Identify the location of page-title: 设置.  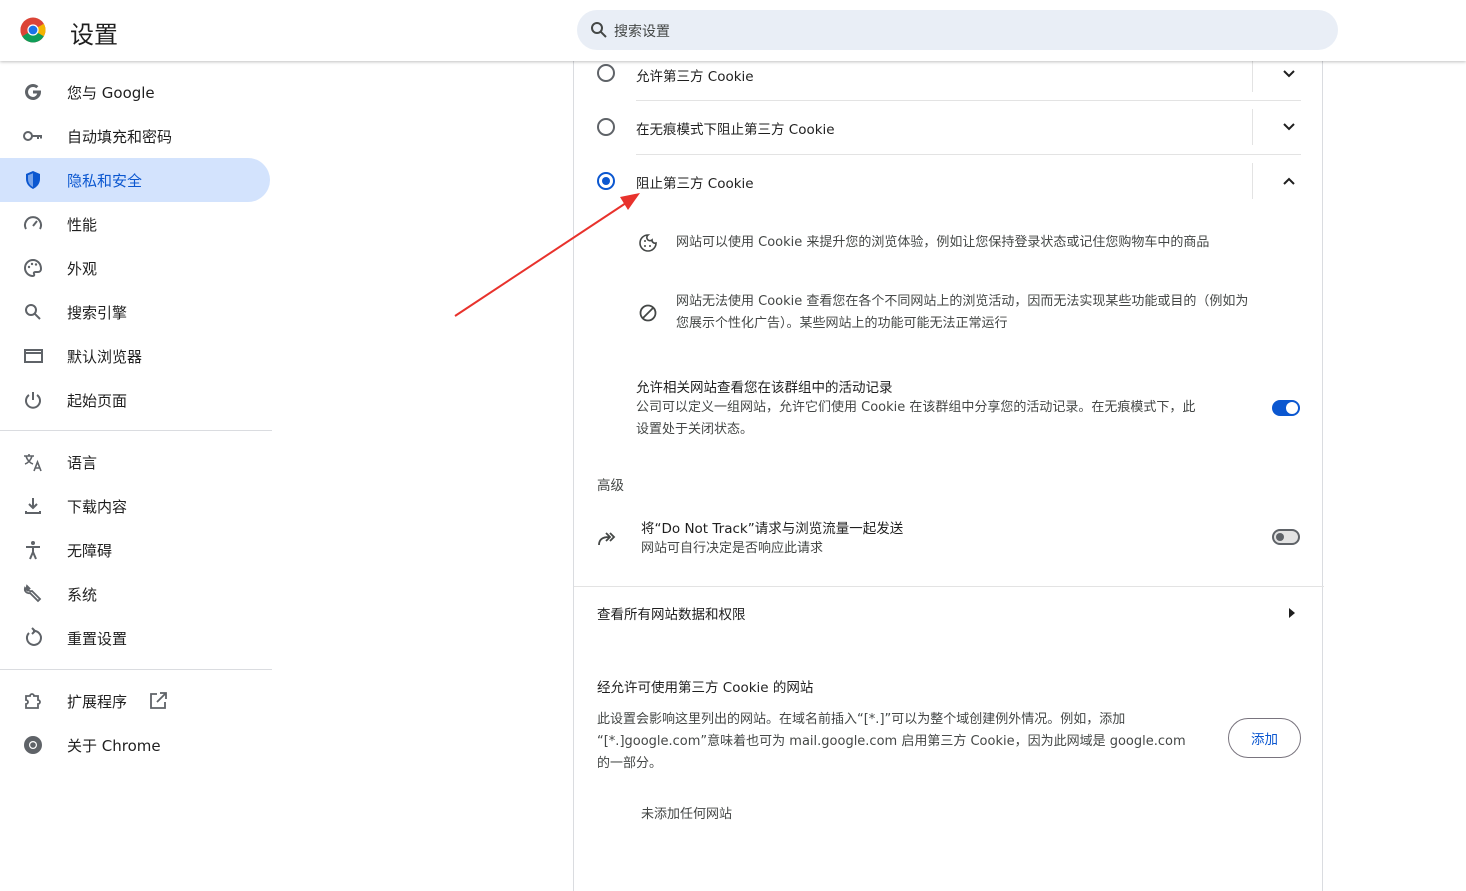
(94, 35).